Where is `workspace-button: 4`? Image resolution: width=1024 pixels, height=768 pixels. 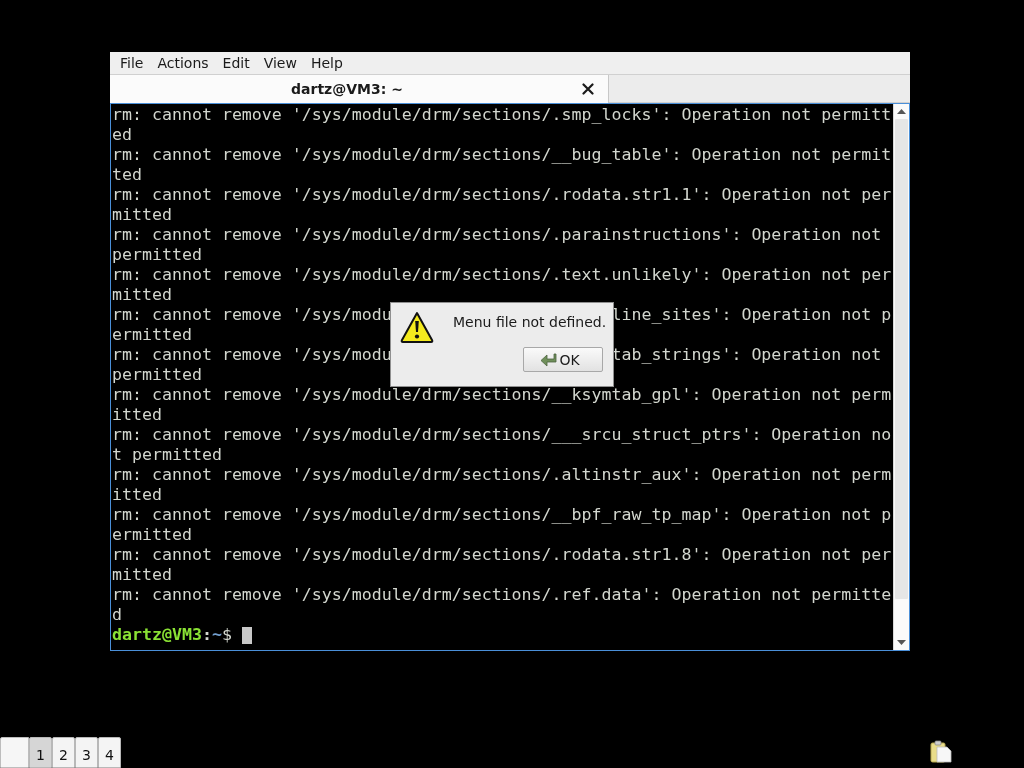
workspace-button: 4 is located at coordinates (109, 752).